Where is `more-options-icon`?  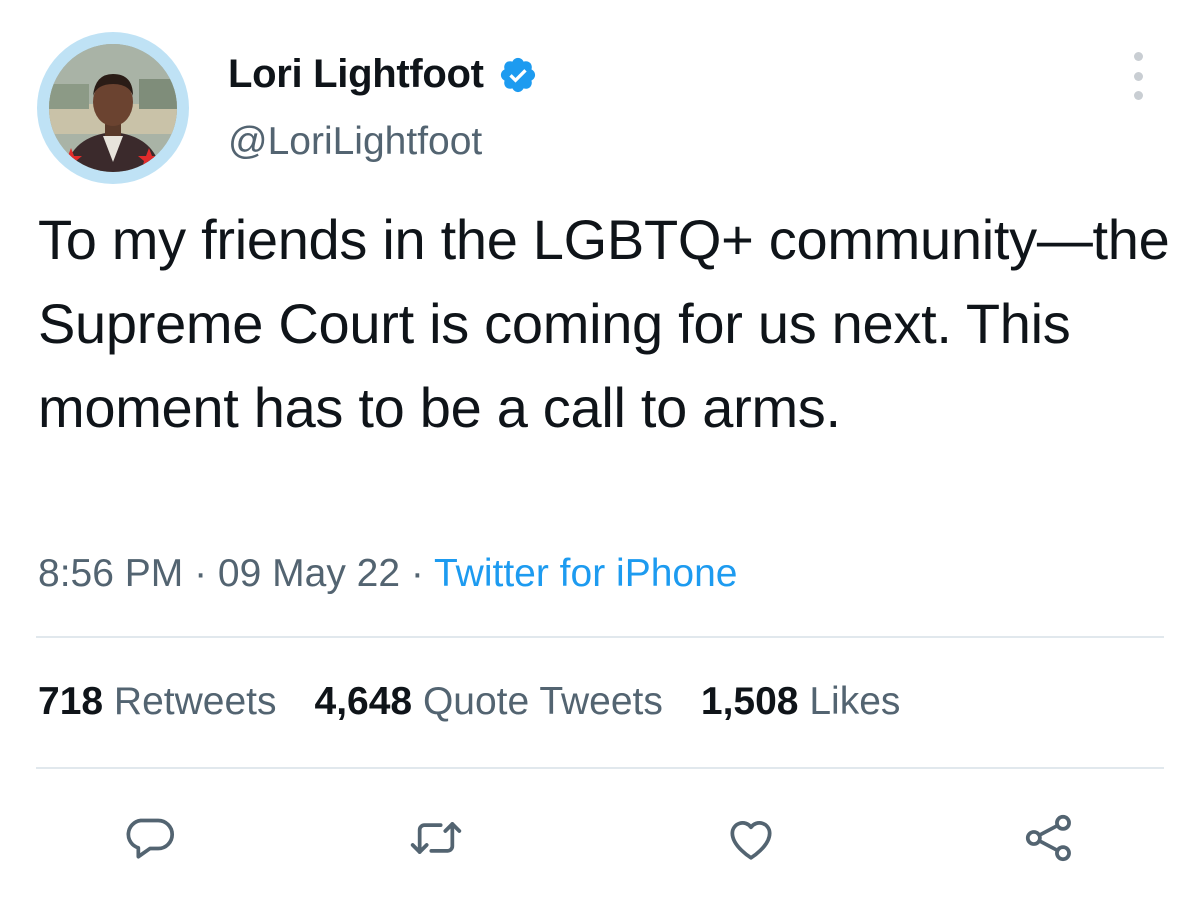
more-options-icon is located at coordinates (1138, 76).